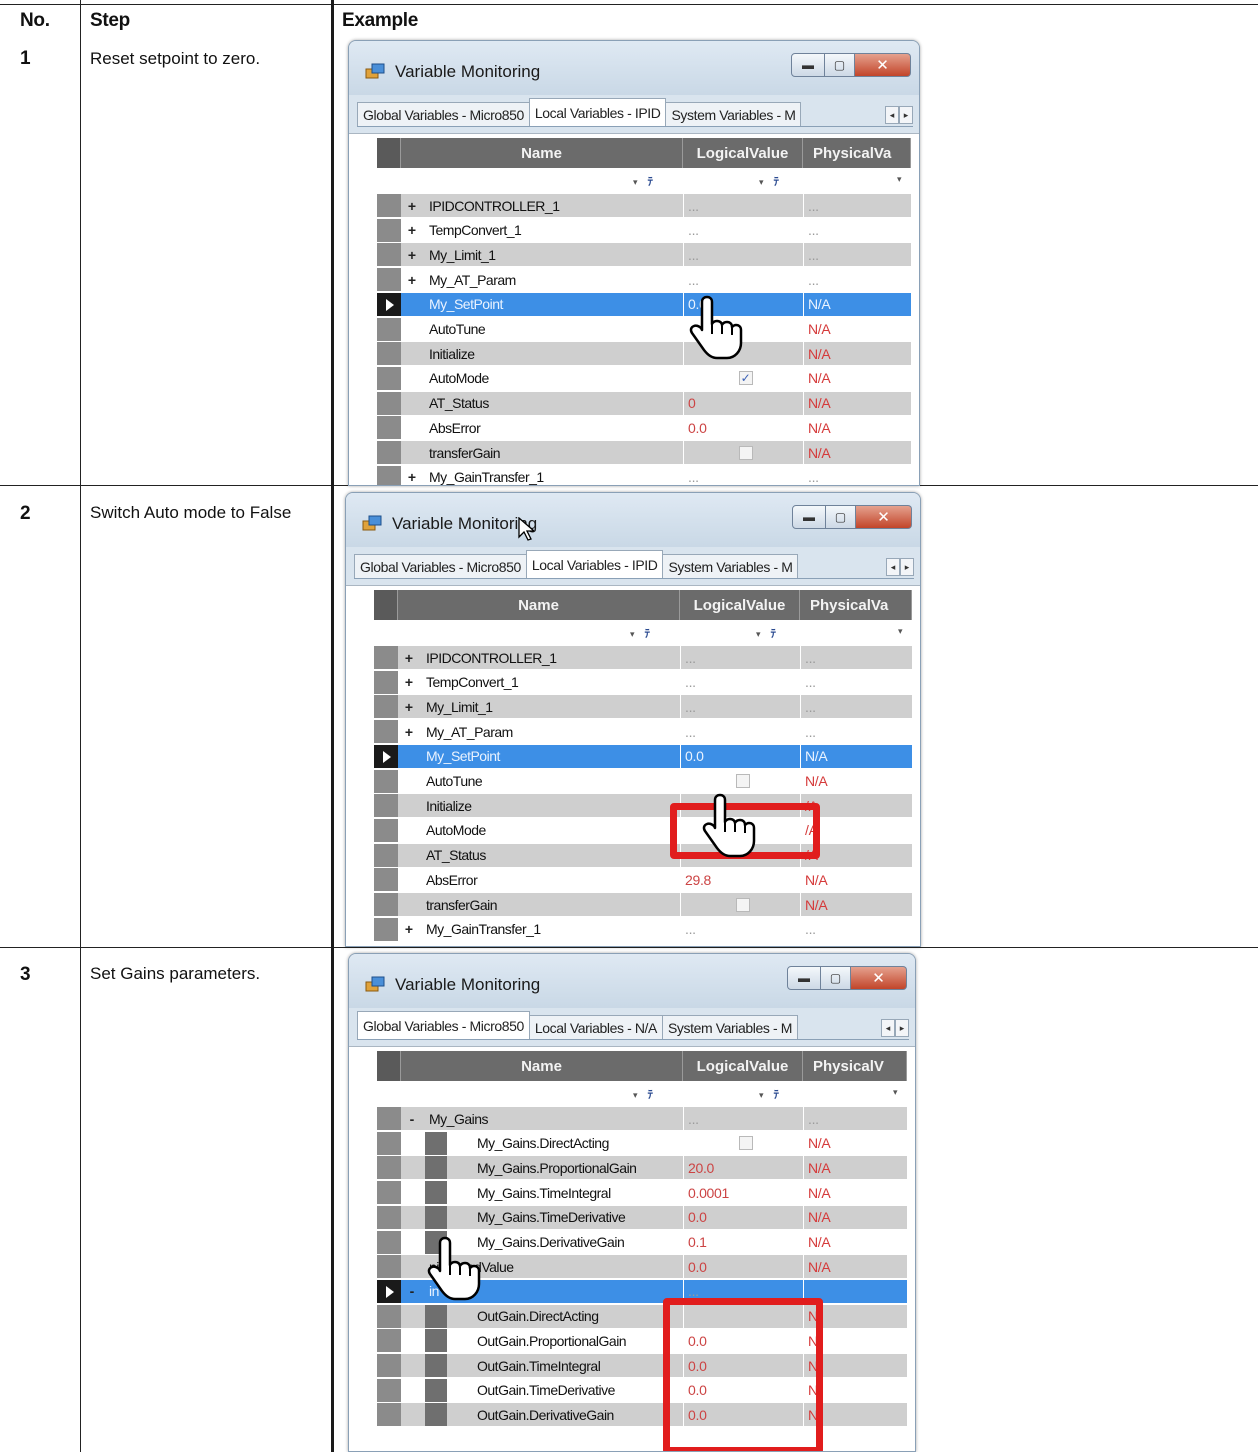  I want to click on table-row: My_Gains.DerivativeGain 0.1 N/A, so click(642, 1241).